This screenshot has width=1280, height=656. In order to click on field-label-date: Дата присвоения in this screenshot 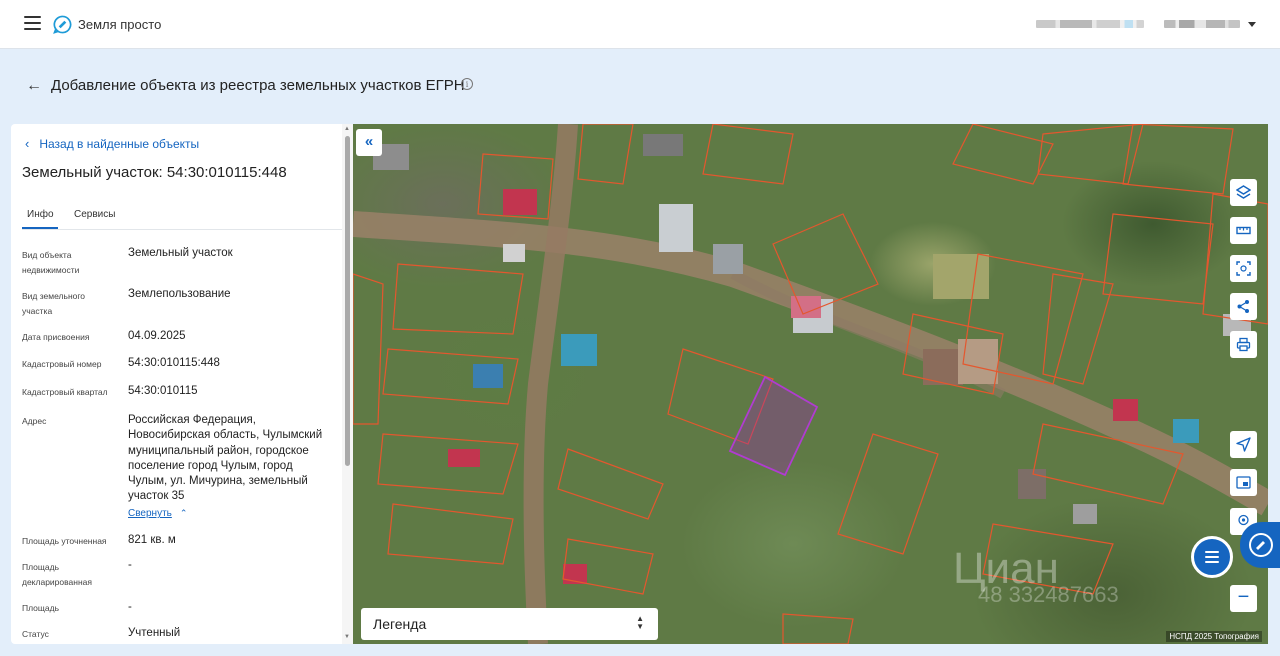, I will do `click(56, 337)`.